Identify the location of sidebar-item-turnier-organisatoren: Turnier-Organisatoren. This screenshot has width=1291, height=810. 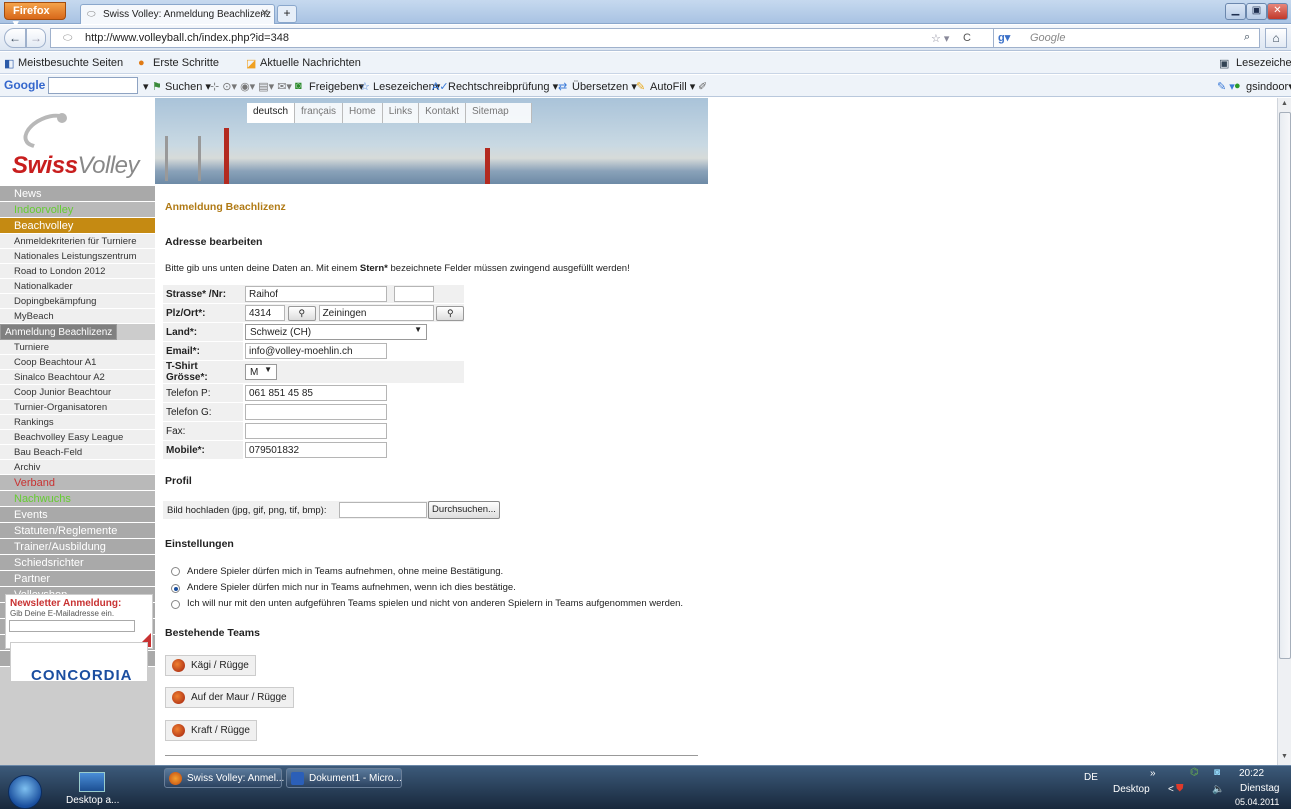
(77, 407).